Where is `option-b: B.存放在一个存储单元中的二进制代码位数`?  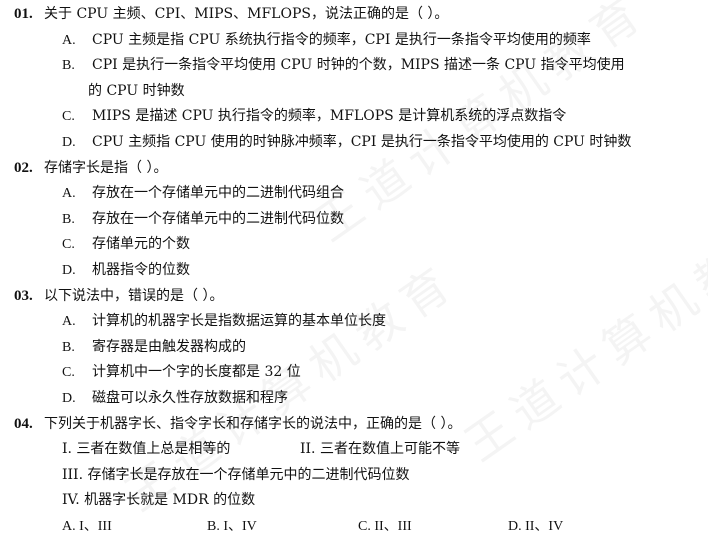
option-b: B.存放在一个存储单元中的二进制代码位数 is located at coordinates (354, 220).